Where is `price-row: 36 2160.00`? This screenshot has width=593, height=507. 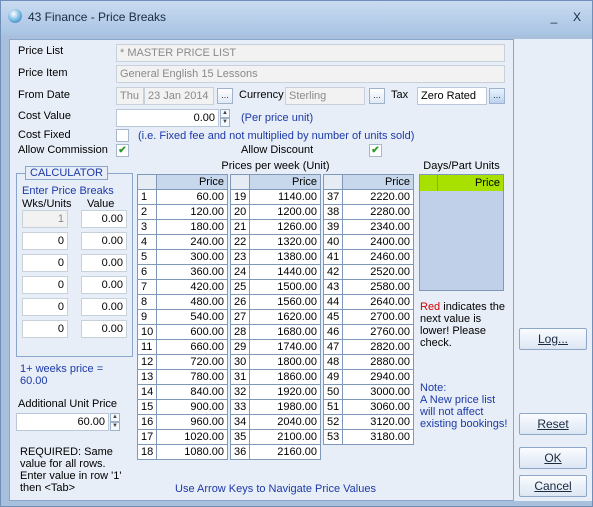 price-row: 36 2160.00 is located at coordinates (275, 452).